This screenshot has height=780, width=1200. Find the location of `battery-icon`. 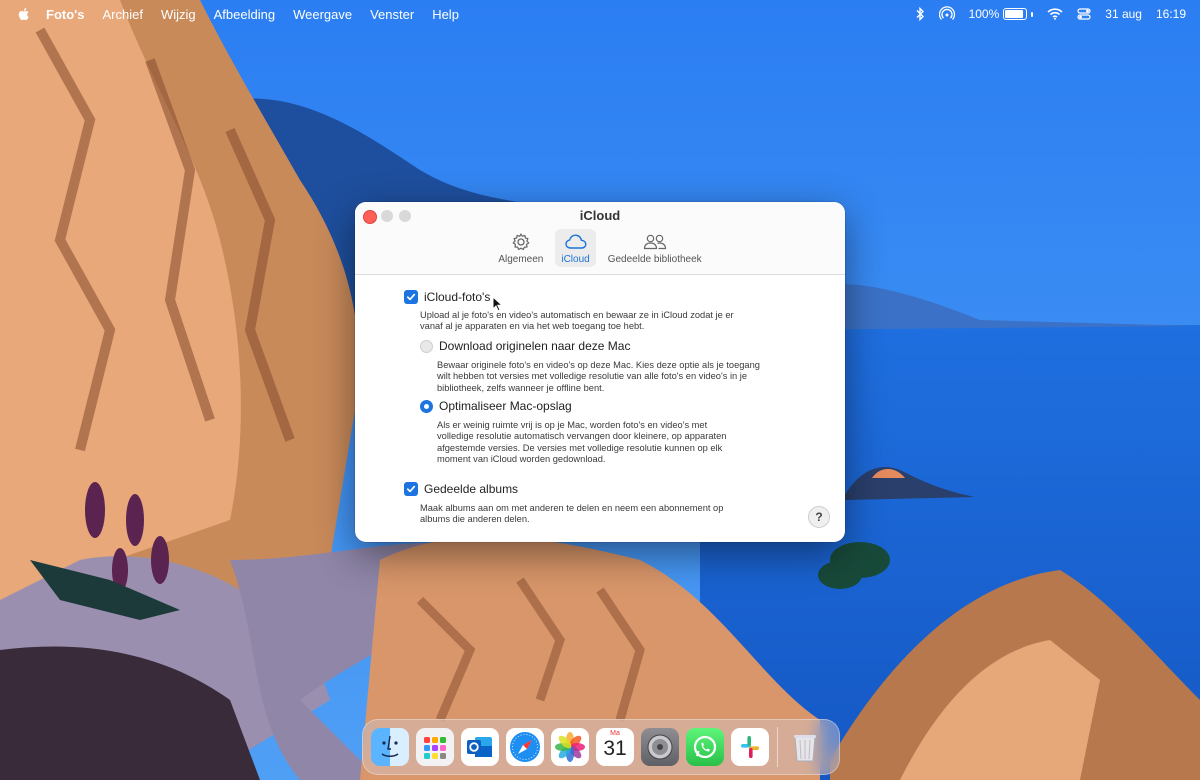

battery-icon is located at coordinates (1015, 14).